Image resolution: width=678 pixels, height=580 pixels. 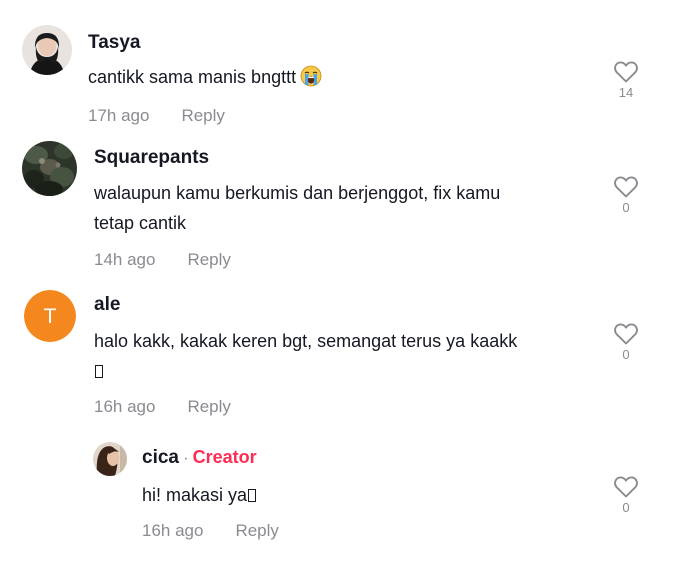 What do you see at coordinates (162, 260) in the screenshot?
I see `comment-meta: 14h ago Reply` at bounding box center [162, 260].